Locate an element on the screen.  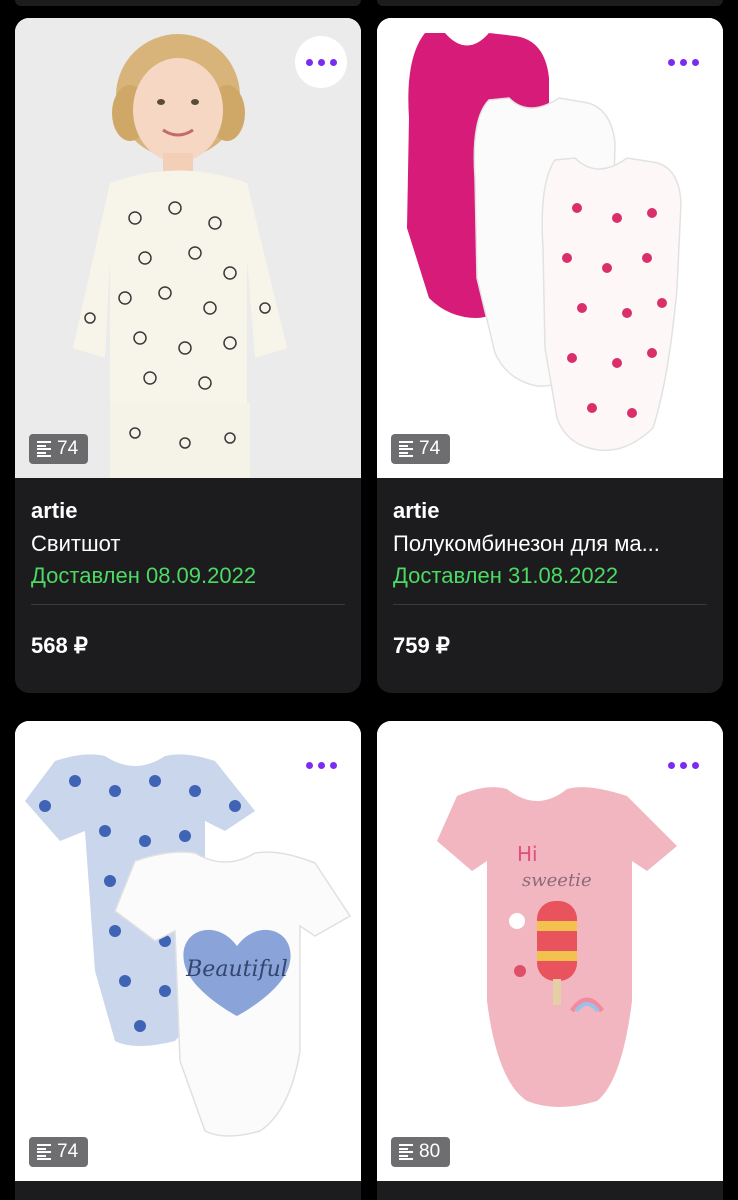
svg-text: Hi is located at coordinates (527, 854).